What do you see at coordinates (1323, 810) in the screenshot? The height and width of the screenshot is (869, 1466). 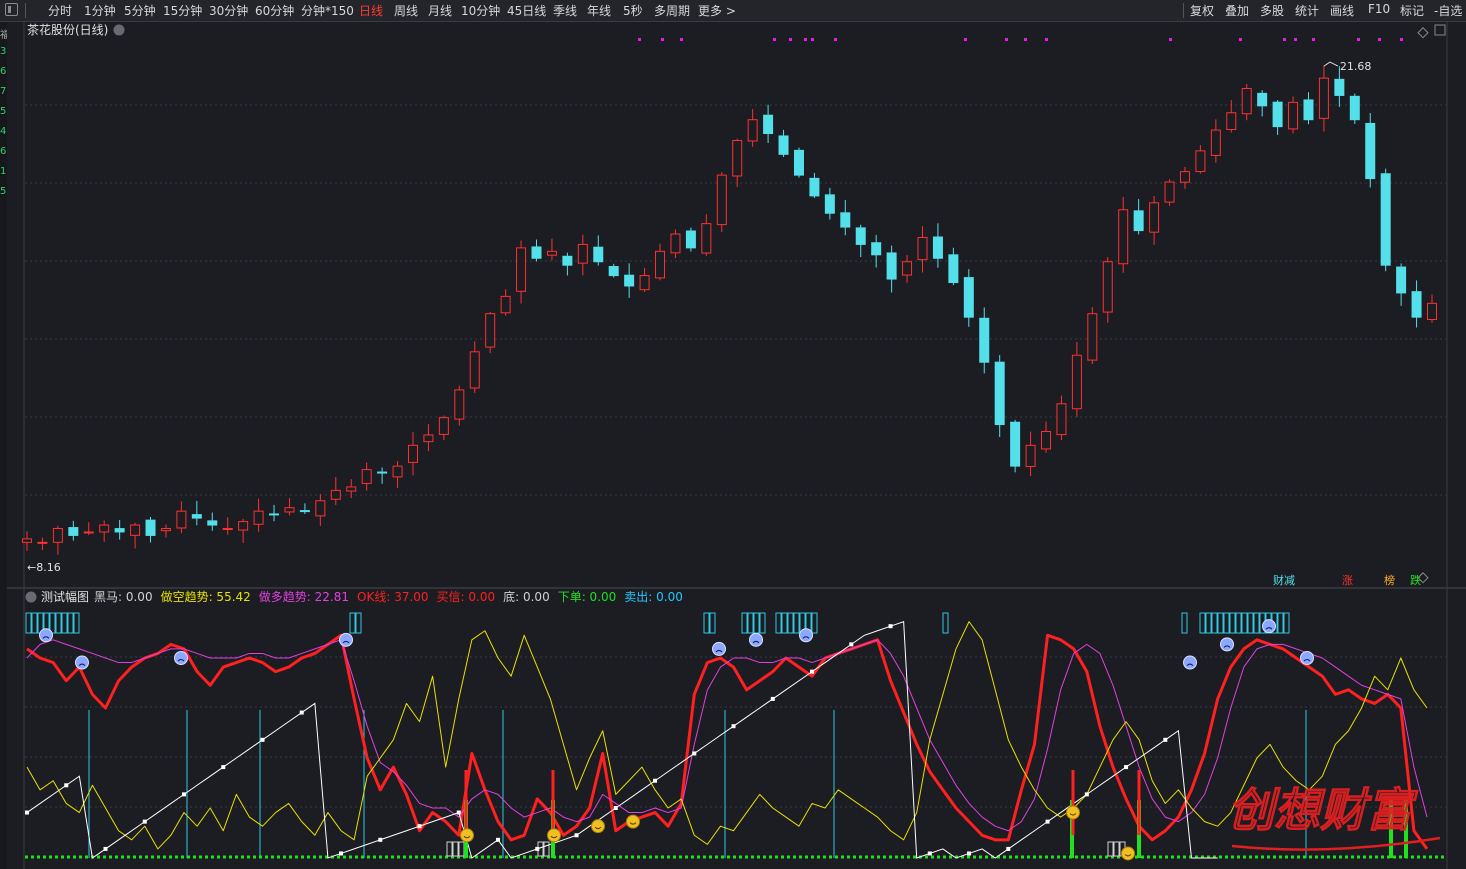 I see `watermark-logo: 创想财富` at bounding box center [1323, 810].